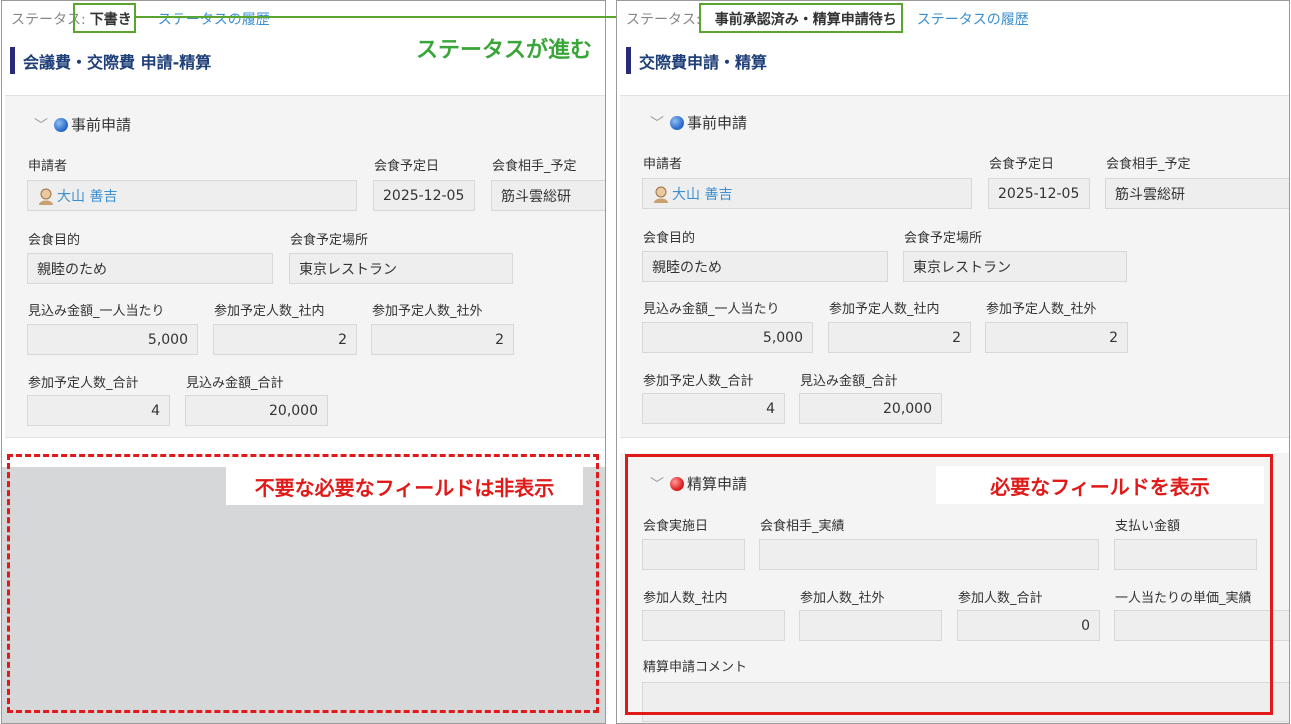 This screenshot has height=724, width=1291. I want to click on page-title: 会議費・交際費 申請-精算, so click(110, 60).